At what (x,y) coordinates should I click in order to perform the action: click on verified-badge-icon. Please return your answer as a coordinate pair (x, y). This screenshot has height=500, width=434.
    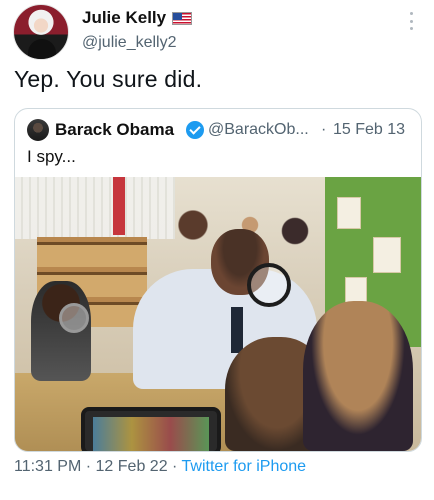
    Looking at the image, I should click on (195, 130).